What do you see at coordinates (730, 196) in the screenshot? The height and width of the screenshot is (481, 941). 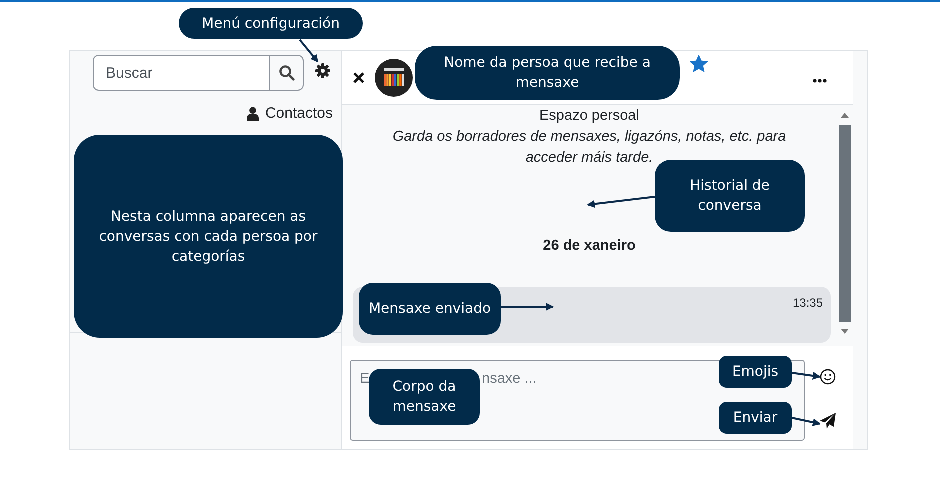 I see `callout: Historial de conversa` at bounding box center [730, 196].